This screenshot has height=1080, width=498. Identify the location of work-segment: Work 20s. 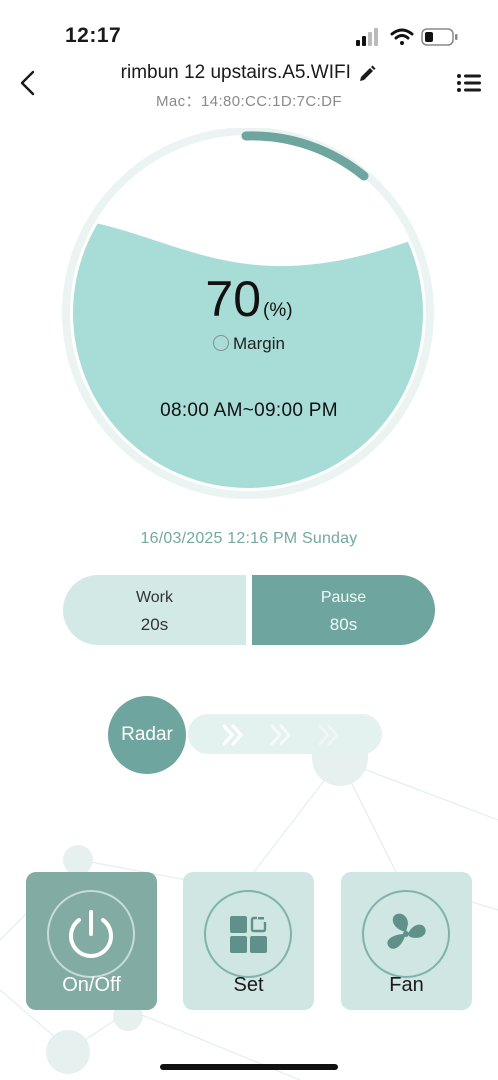
(154, 610).